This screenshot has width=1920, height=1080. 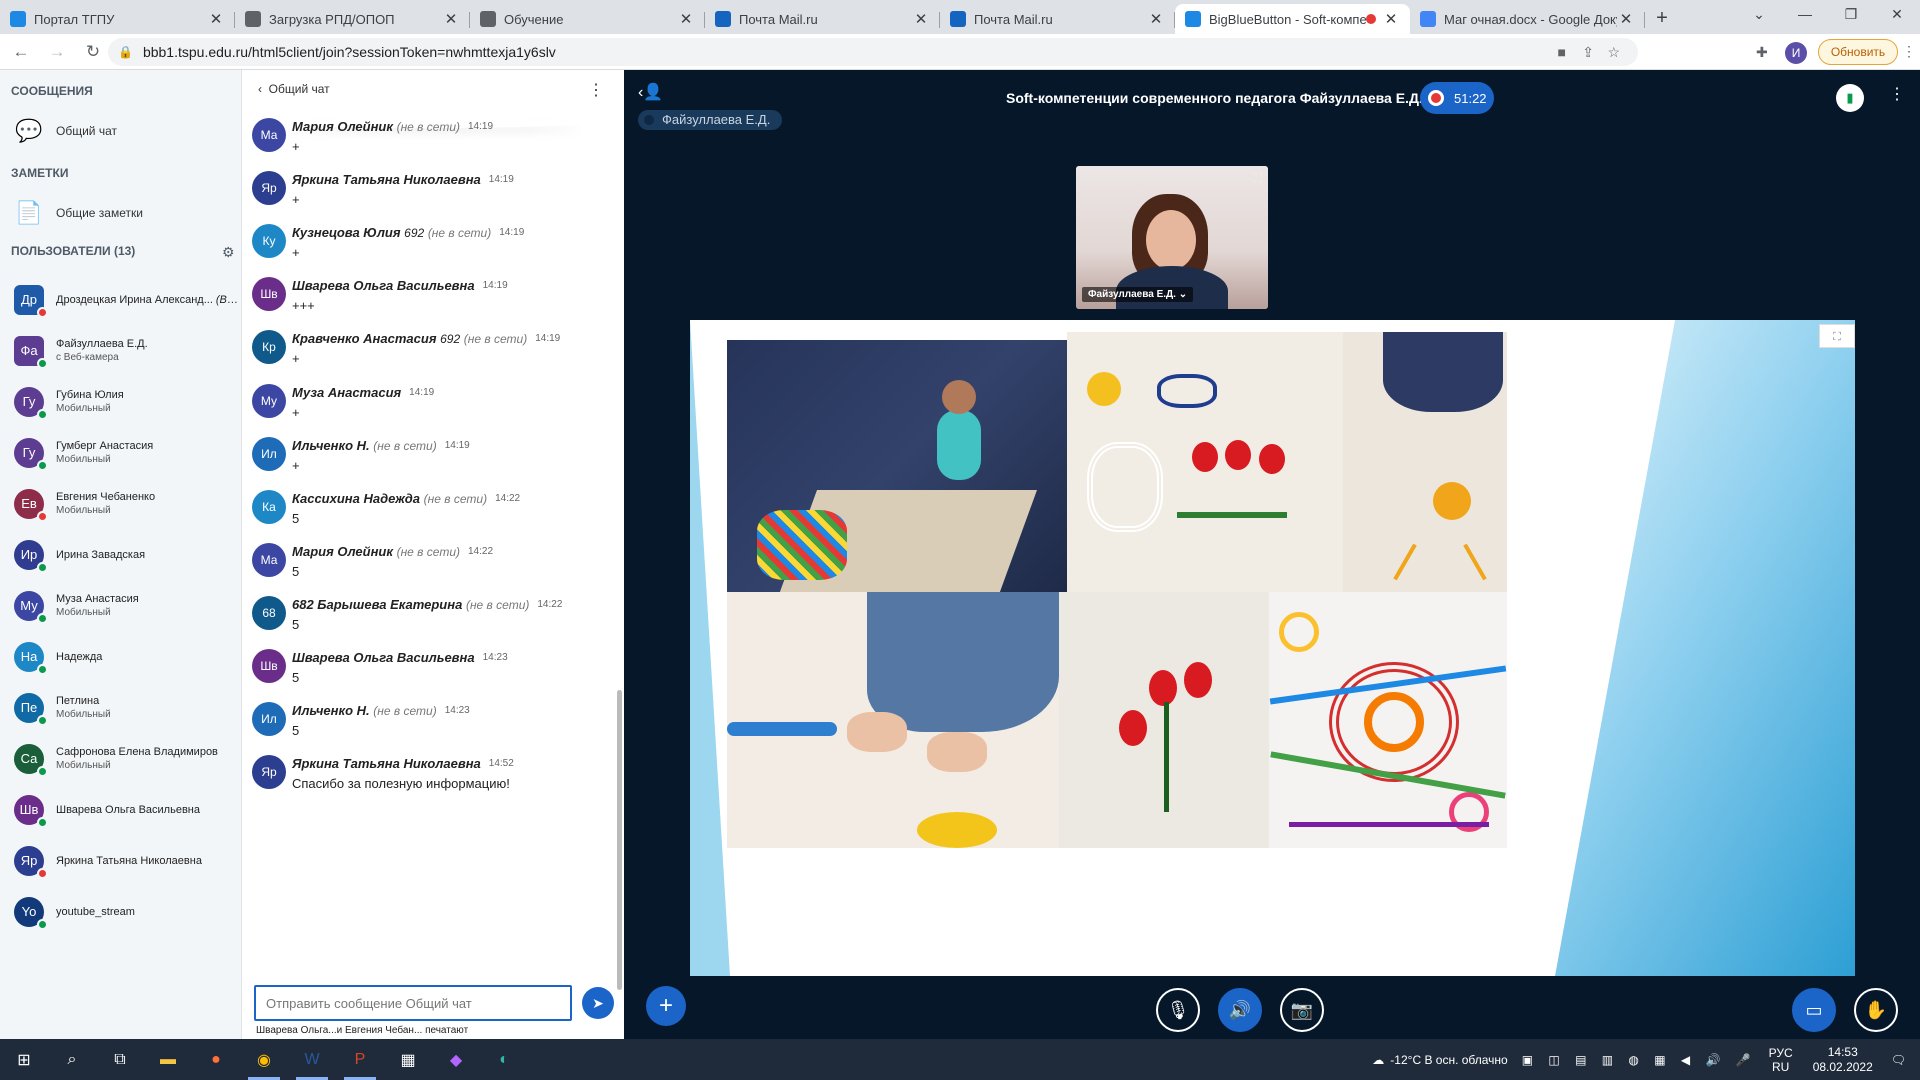 I want to click on message-author-number: 692, so click(x=414, y=233).